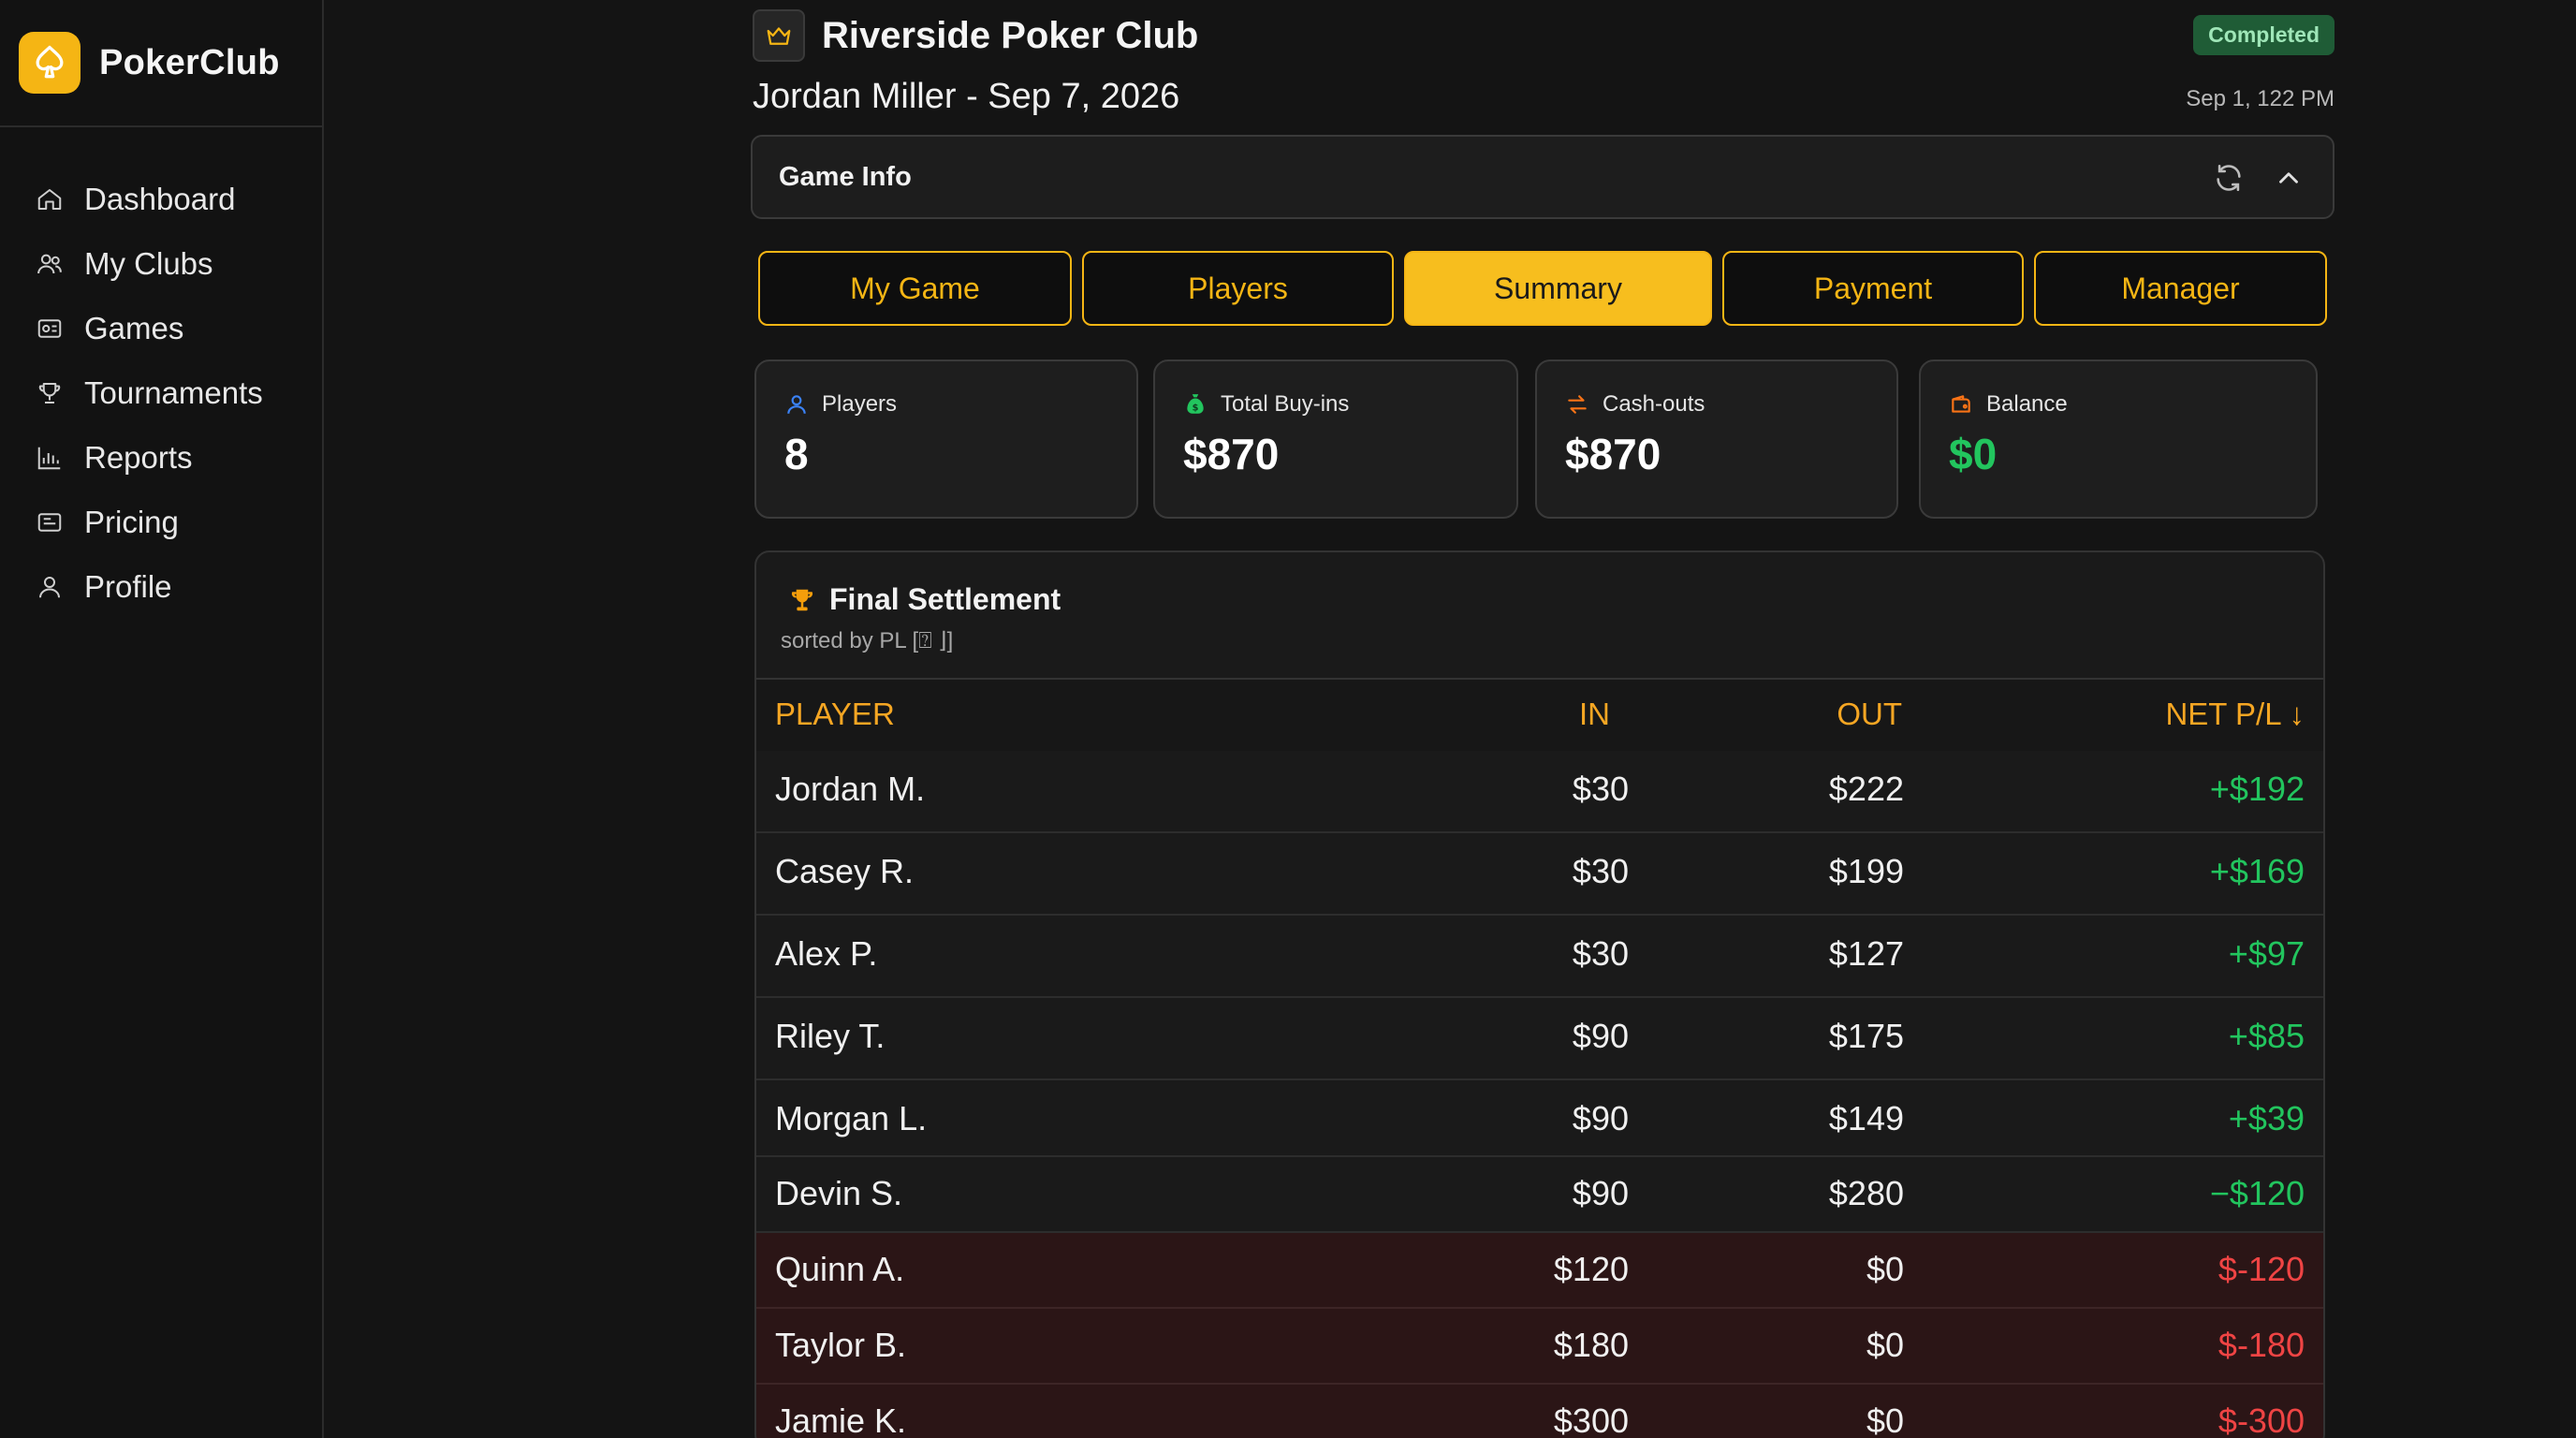 The width and height of the screenshot is (2576, 1438). Describe the element at coordinates (835, 714) in the screenshot. I see `column-header-player: PLAYER` at that location.